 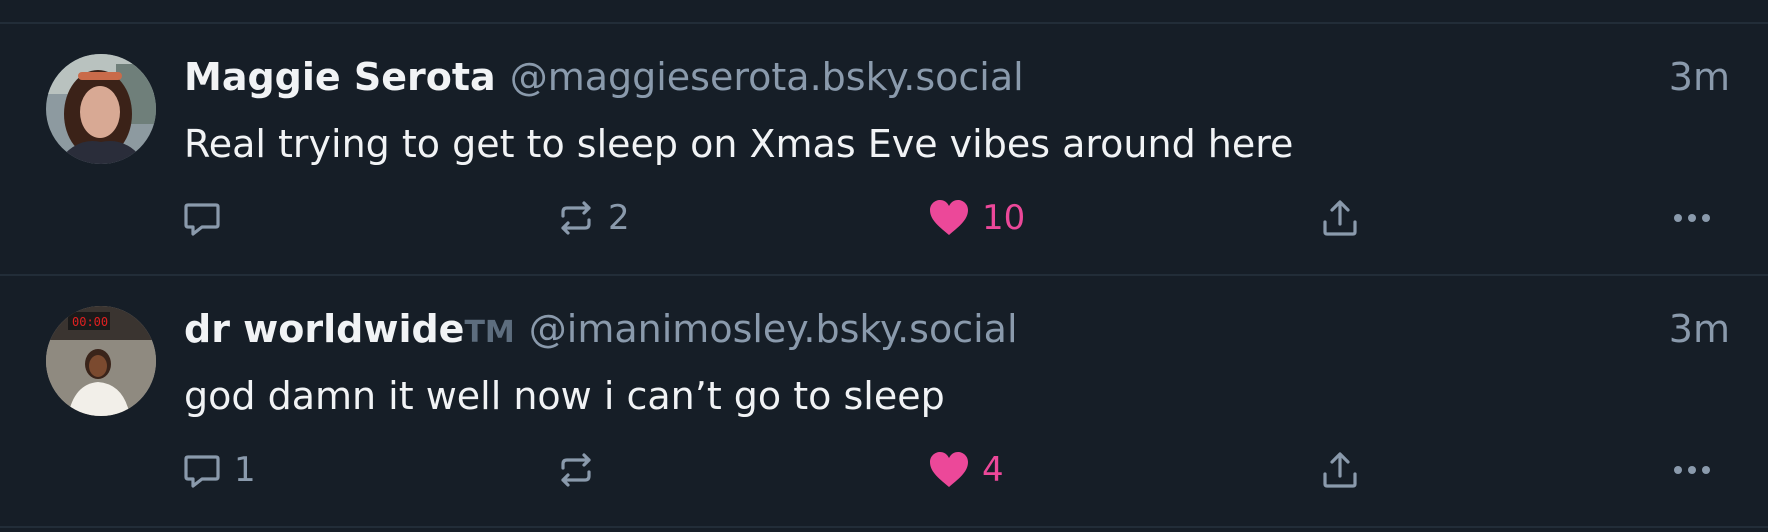 What do you see at coordinates (619, 218) in the screenshot?
I see `repost-count: 2` at bounding box center [619, 218].